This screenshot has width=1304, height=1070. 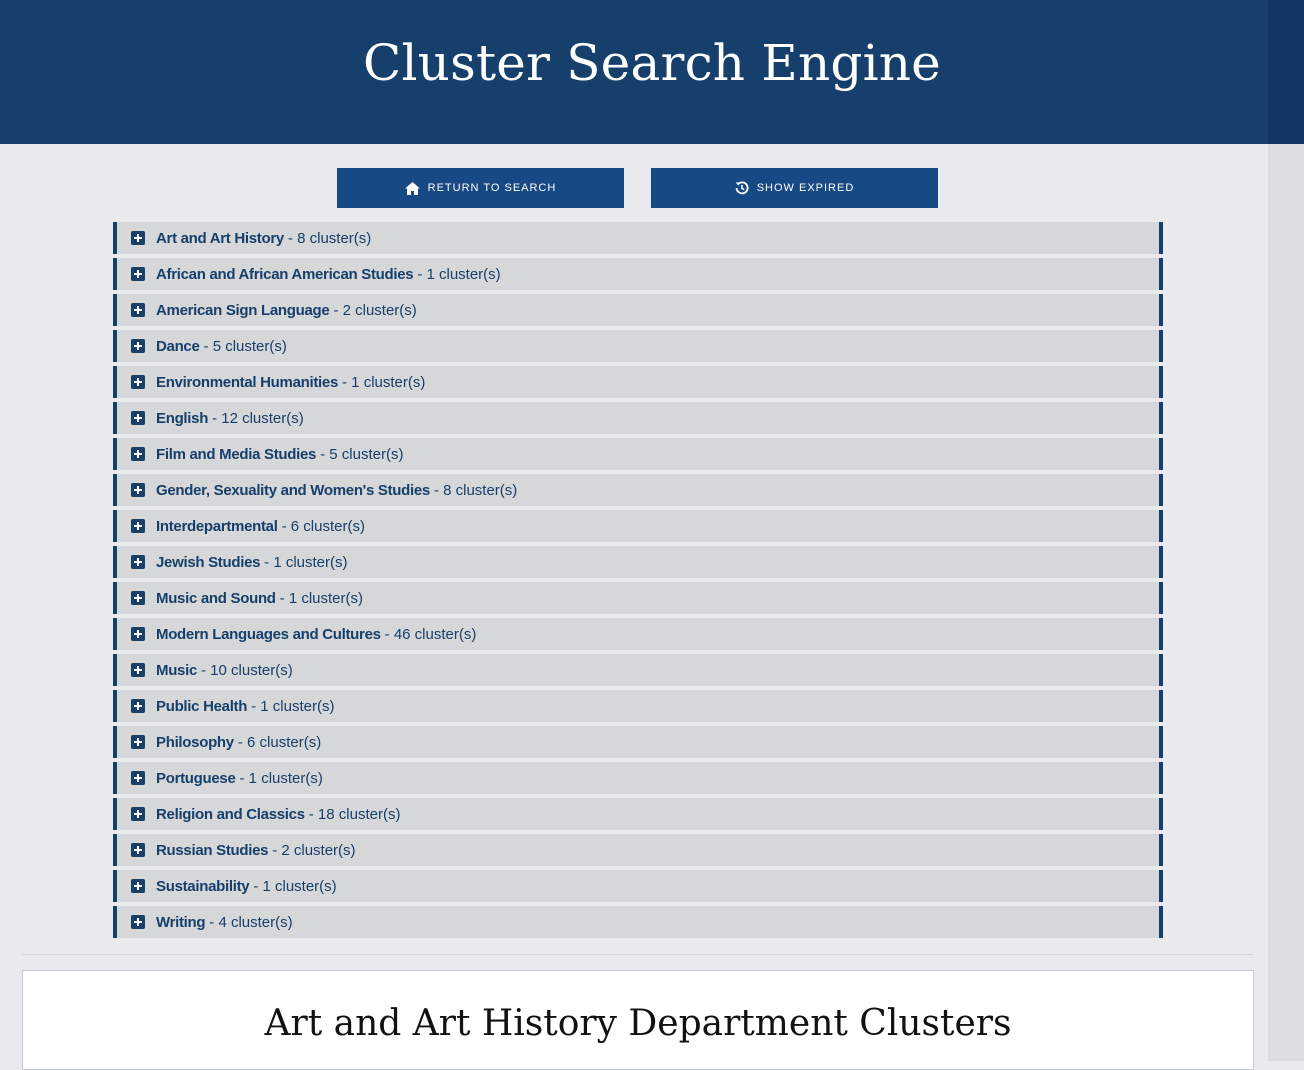 What do you see at coordinates (201, 706) in the screenshot?
I see `department-name: Public Health` at bounding box center [201, 706].